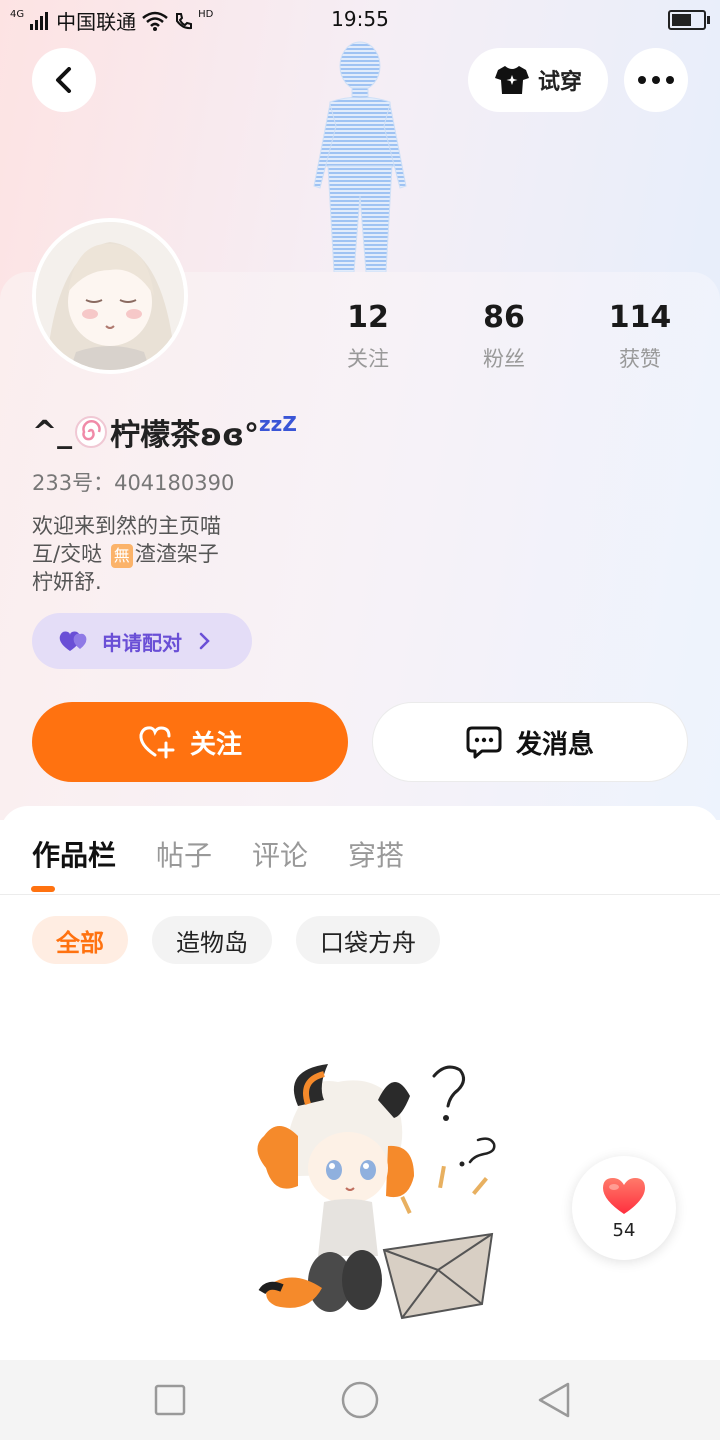 Image resolution: width=720 pixels, height=1440 pixels. I want to click on chip-creation-island: 造物岛, so click(212, 940).